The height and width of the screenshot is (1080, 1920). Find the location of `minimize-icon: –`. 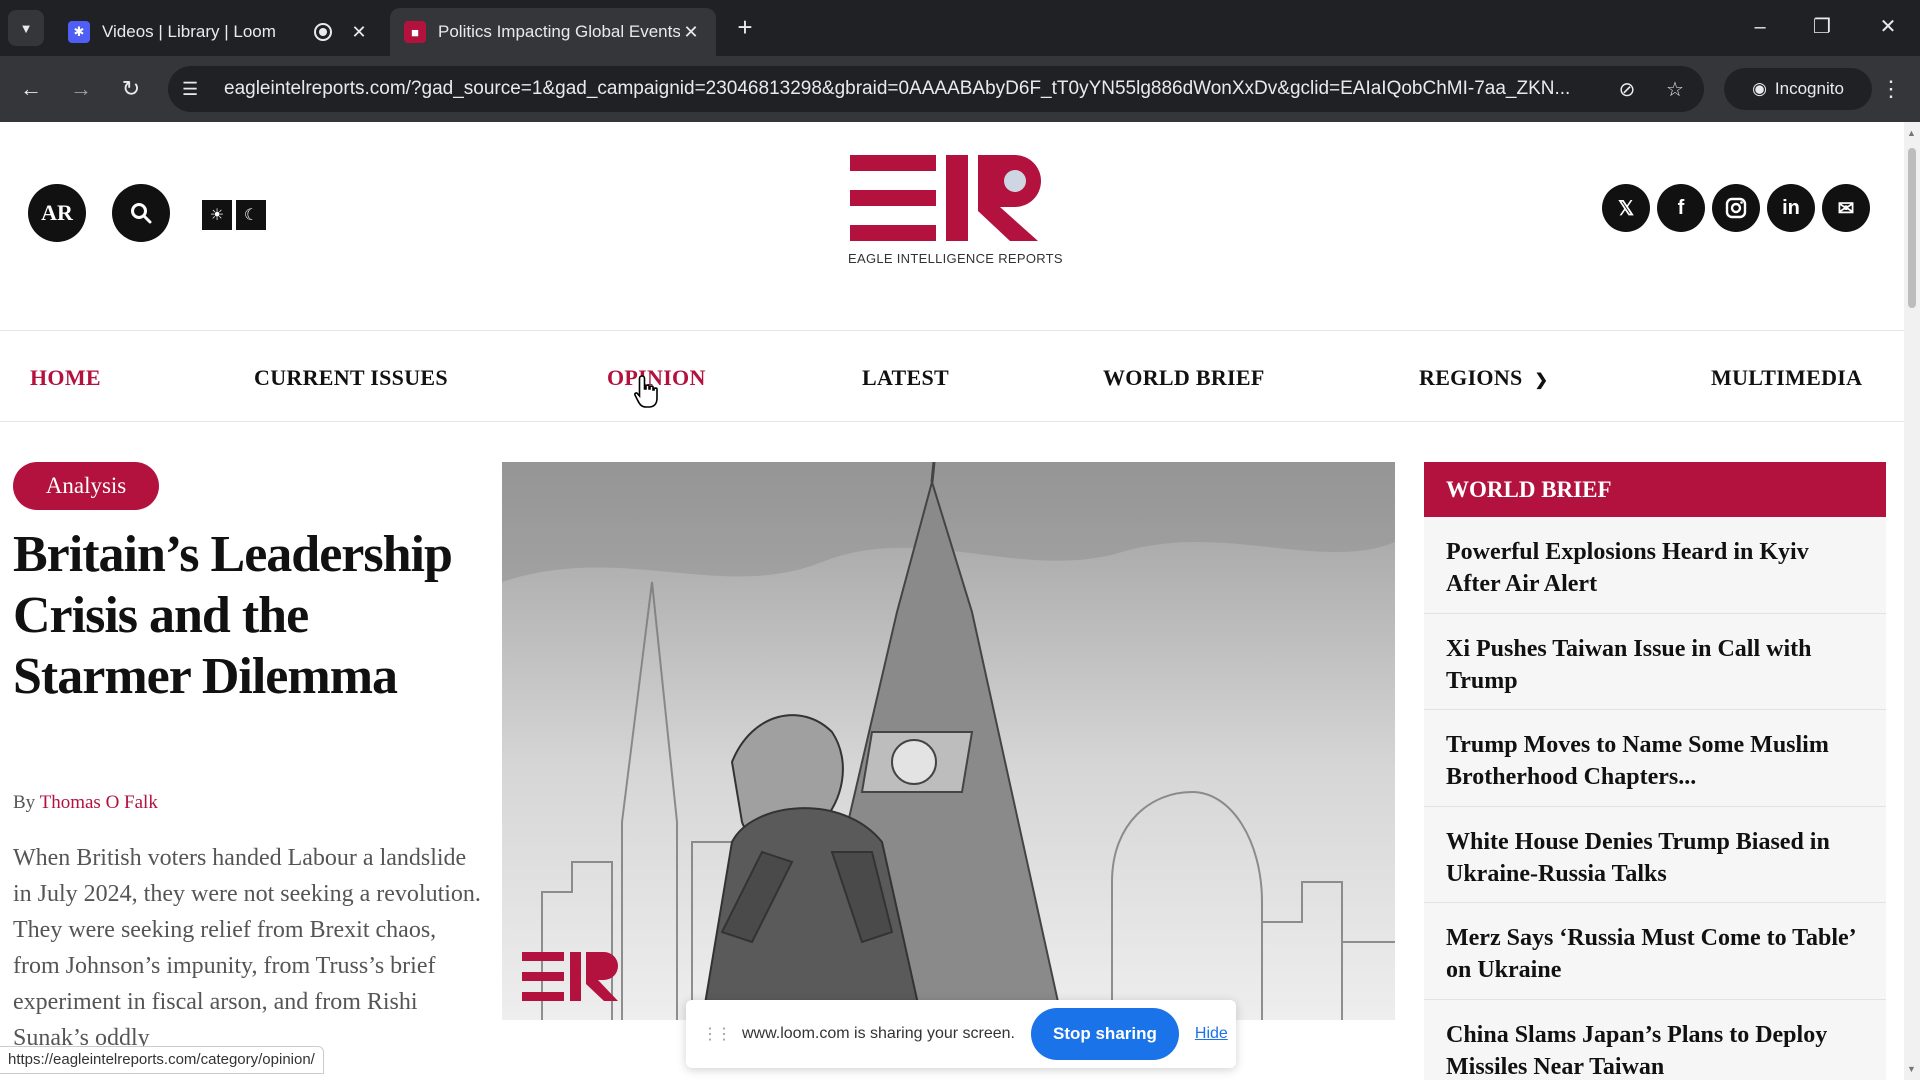

minimize-icon: – is located at coordinates (1760, 27).